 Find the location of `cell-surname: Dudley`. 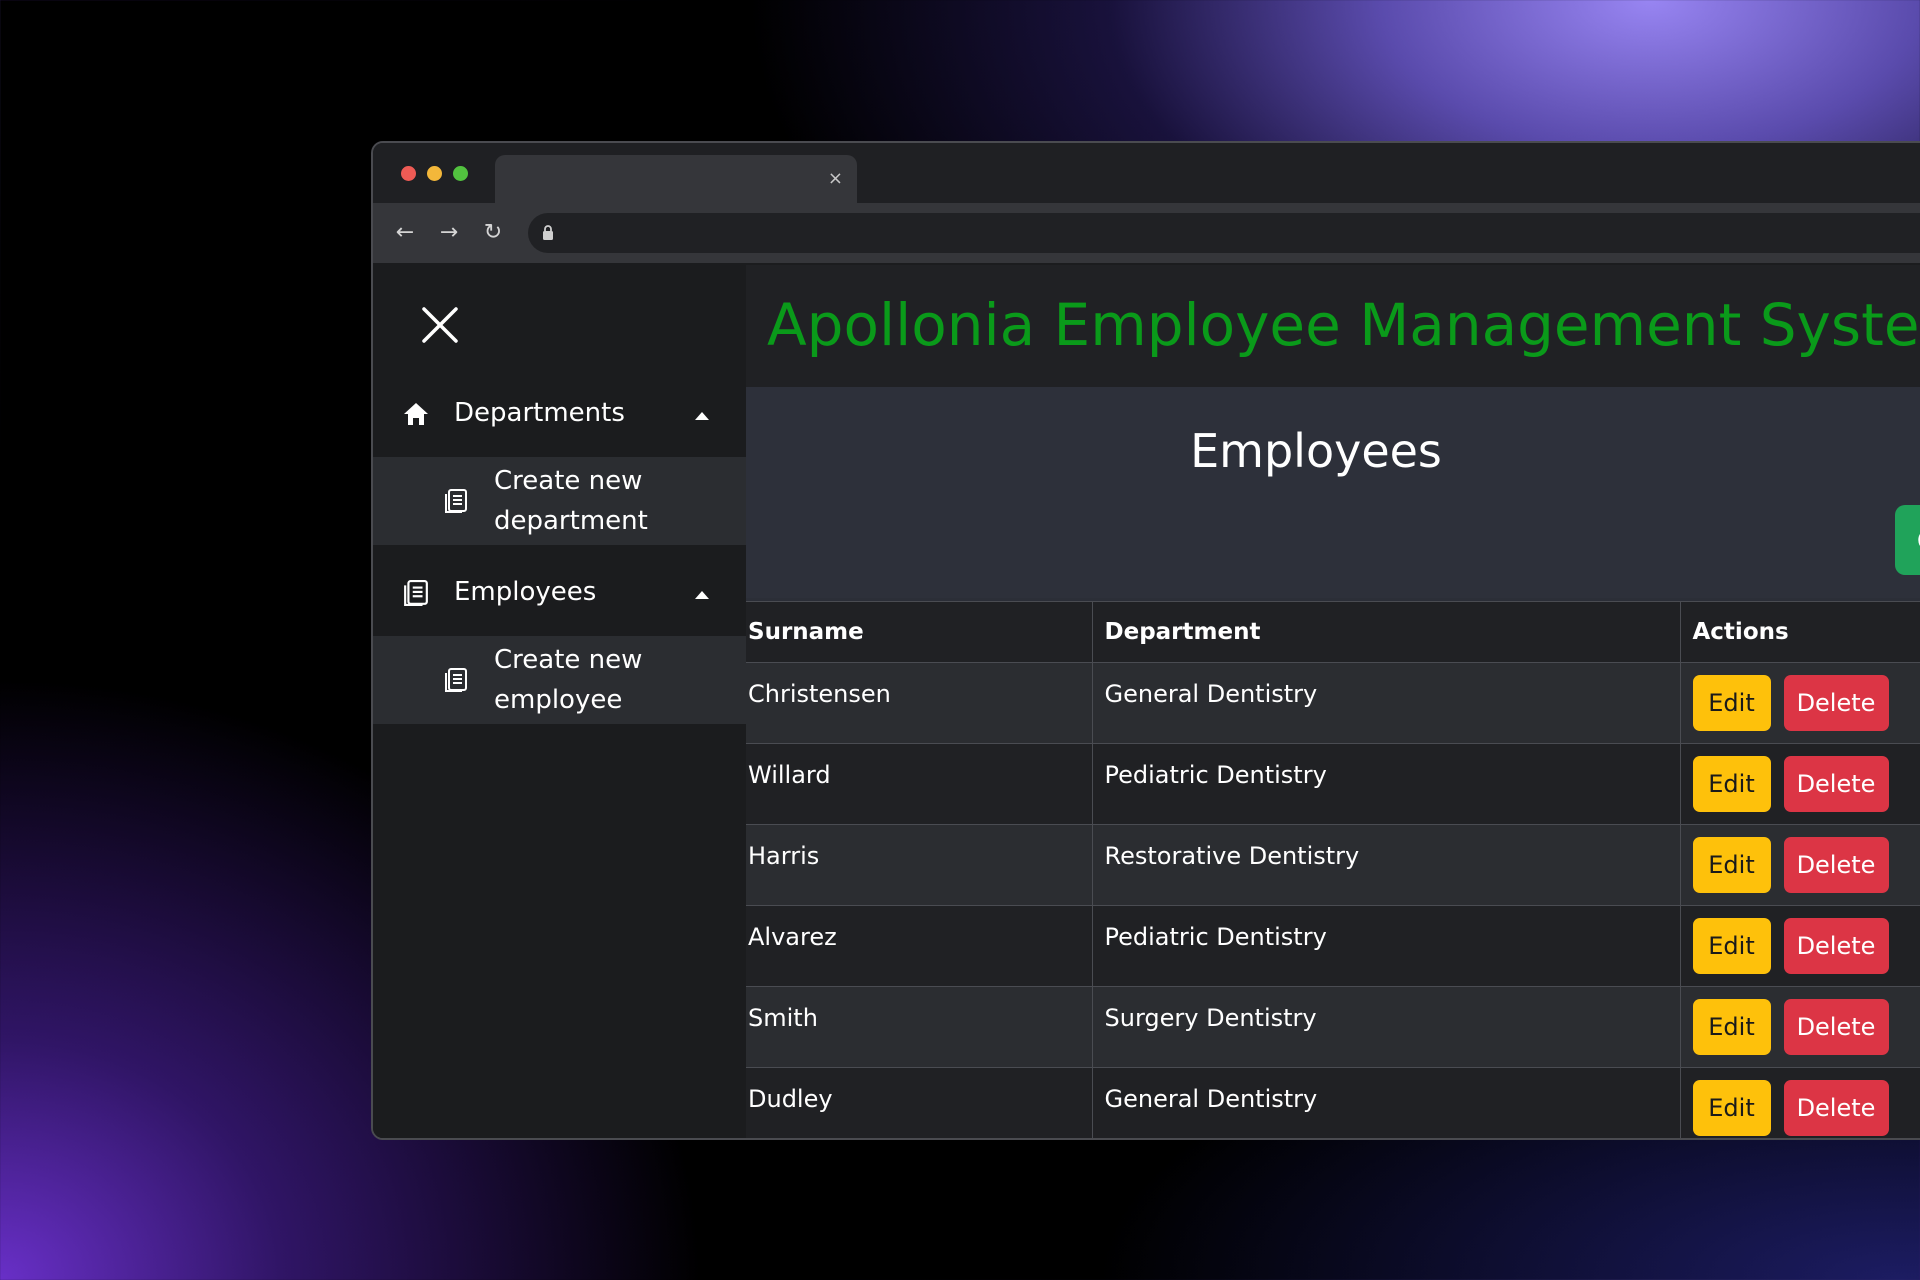

cell-surname: Dudley is located at coordinates (919, 1102).